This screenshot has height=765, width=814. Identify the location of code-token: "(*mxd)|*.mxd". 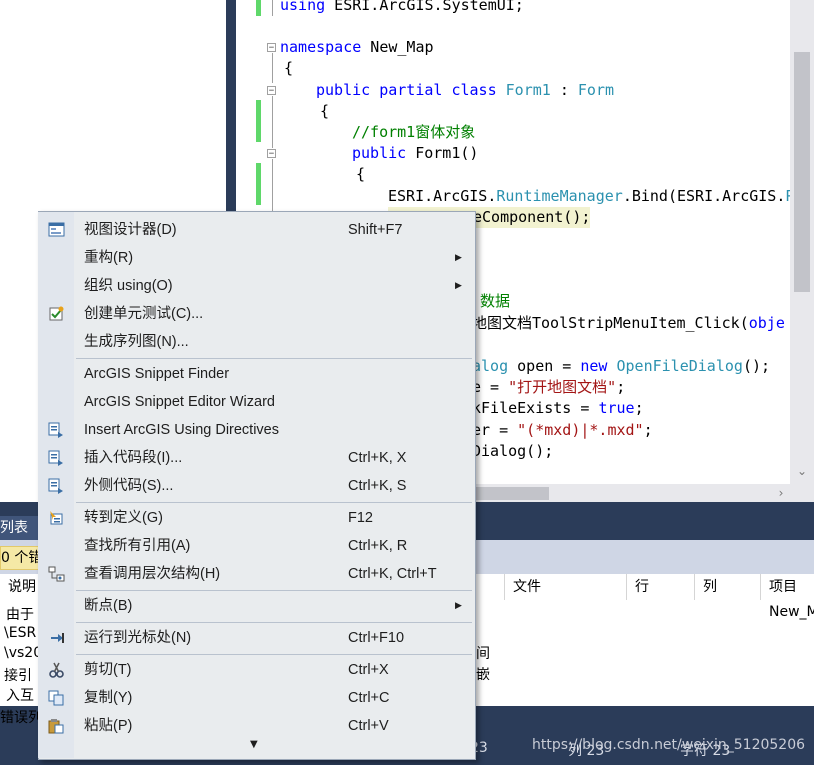
(580, 430).